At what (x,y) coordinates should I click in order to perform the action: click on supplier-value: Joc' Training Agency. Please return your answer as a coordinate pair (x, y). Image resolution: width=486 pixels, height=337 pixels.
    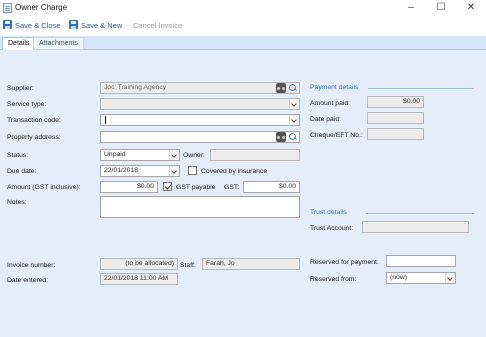
    Looking at the image, I should click on (135, 87).